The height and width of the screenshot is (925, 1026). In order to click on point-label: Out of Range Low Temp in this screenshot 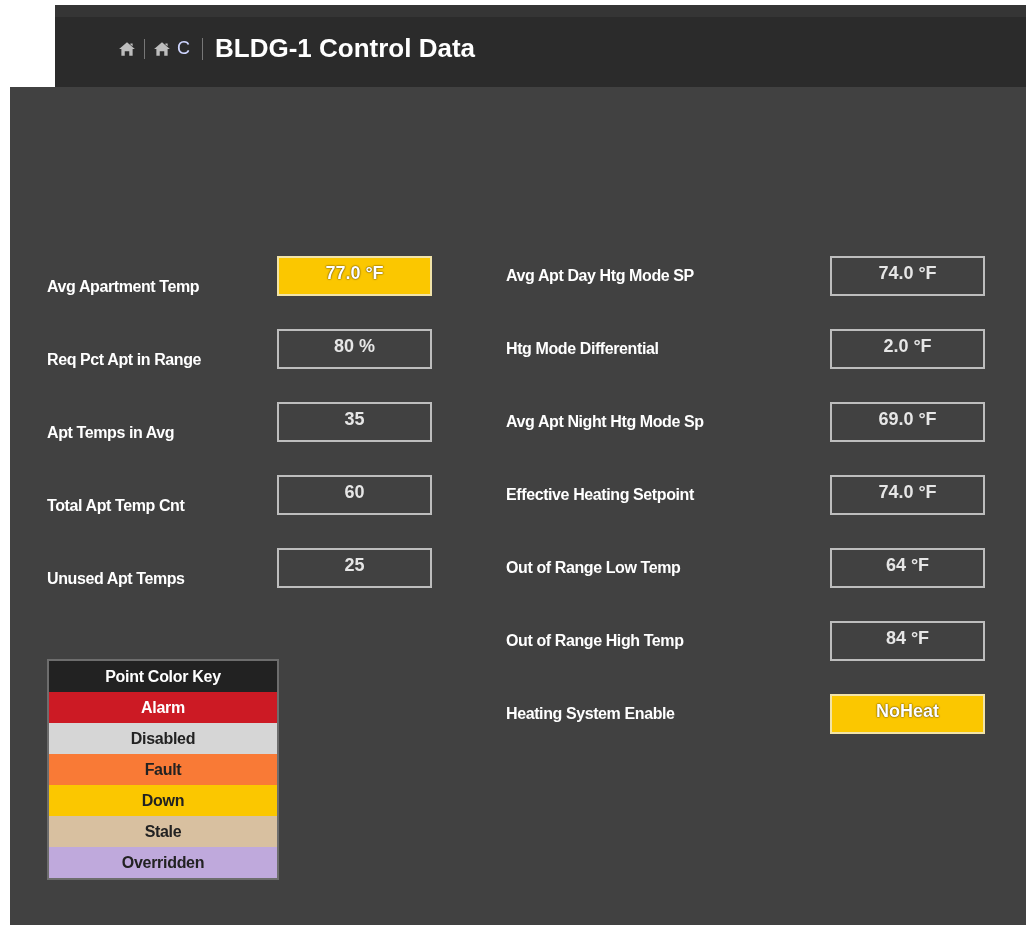, I will do `click(594, 568)`.